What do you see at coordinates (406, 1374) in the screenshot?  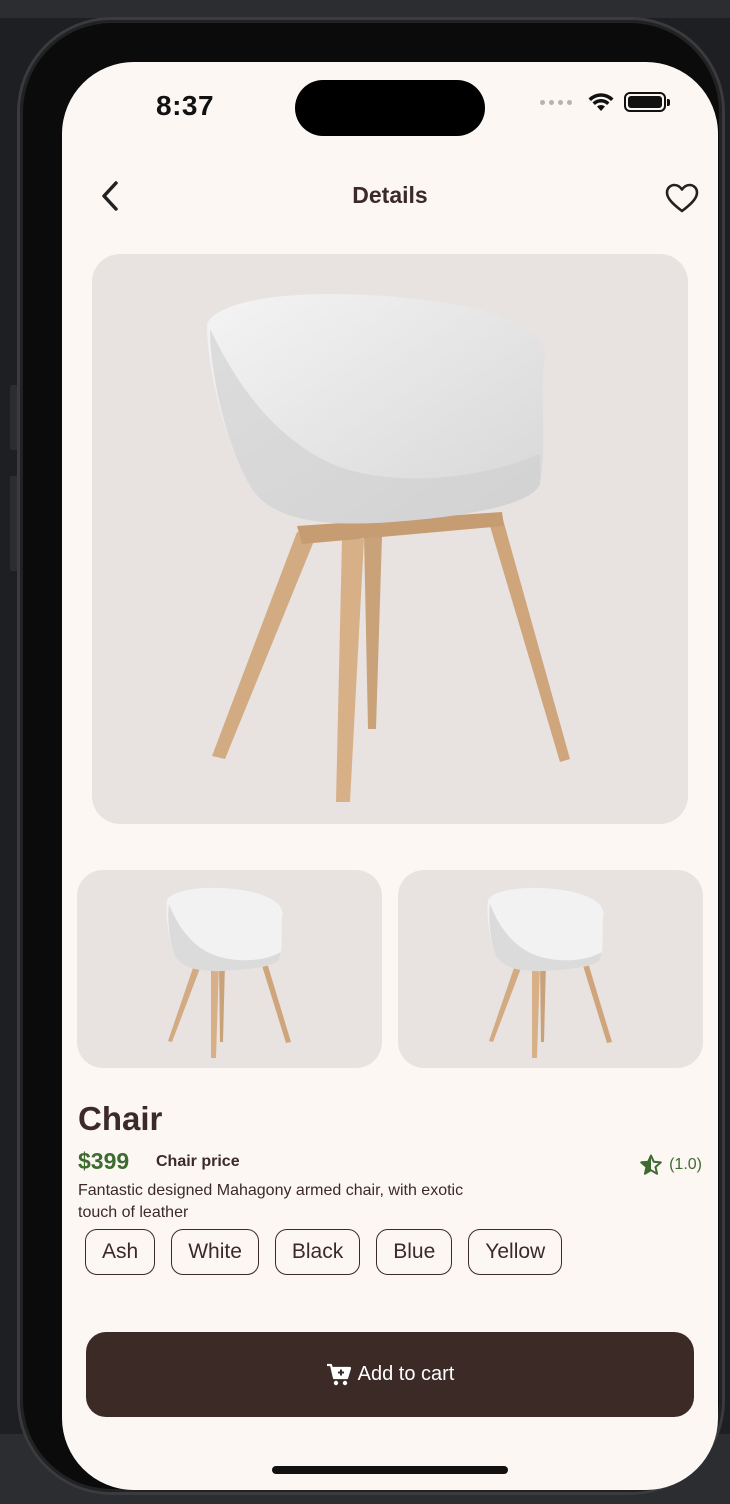 I see `add-to-cart-label: Add to cart` at bounding box center [406, 1374].